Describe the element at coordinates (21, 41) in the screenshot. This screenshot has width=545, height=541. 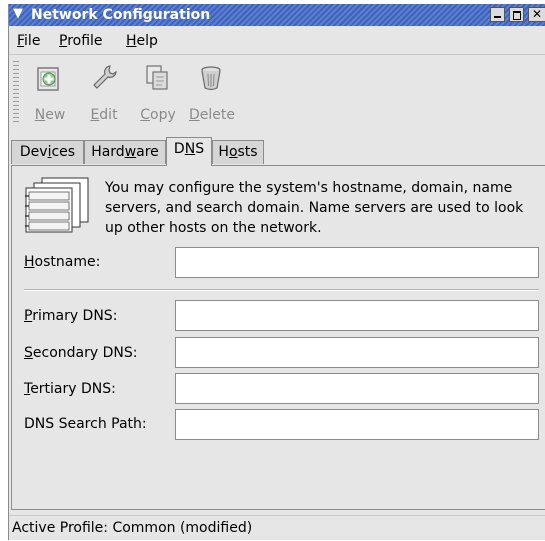
I see `menu-file-mnemonic: F` at that location.